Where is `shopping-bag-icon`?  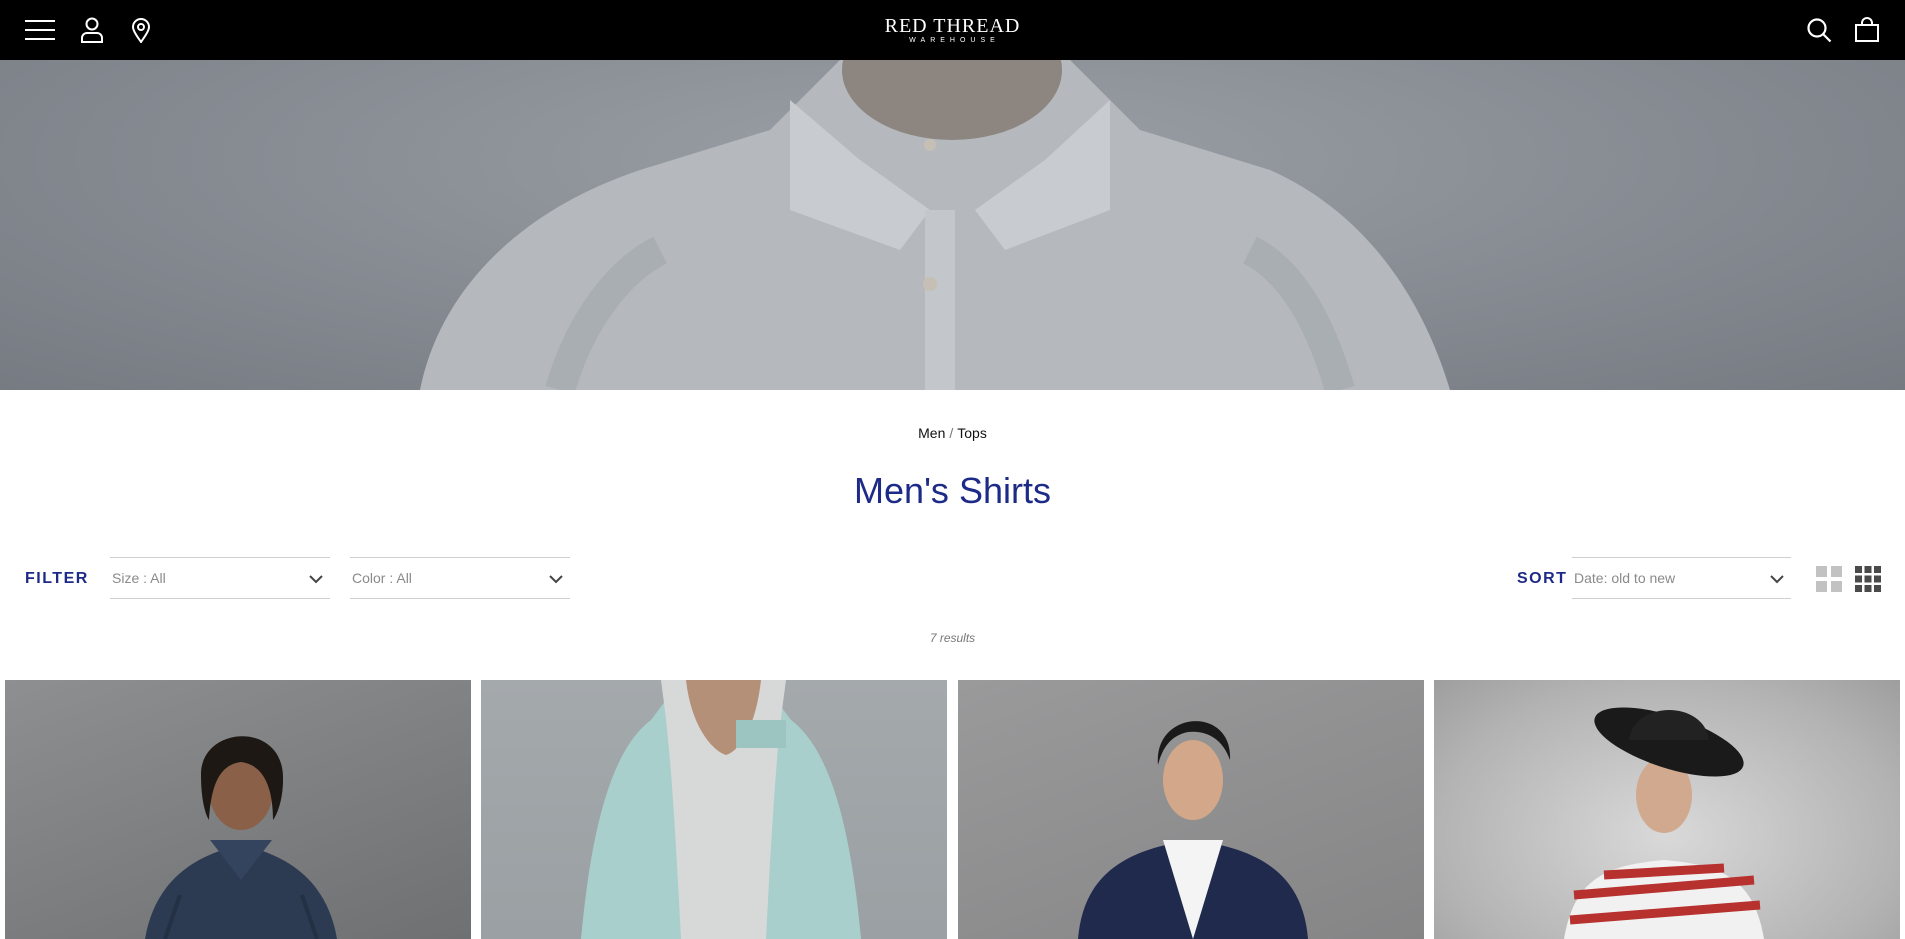 shopping-bag-icon is located at coordinates (1867, 30).